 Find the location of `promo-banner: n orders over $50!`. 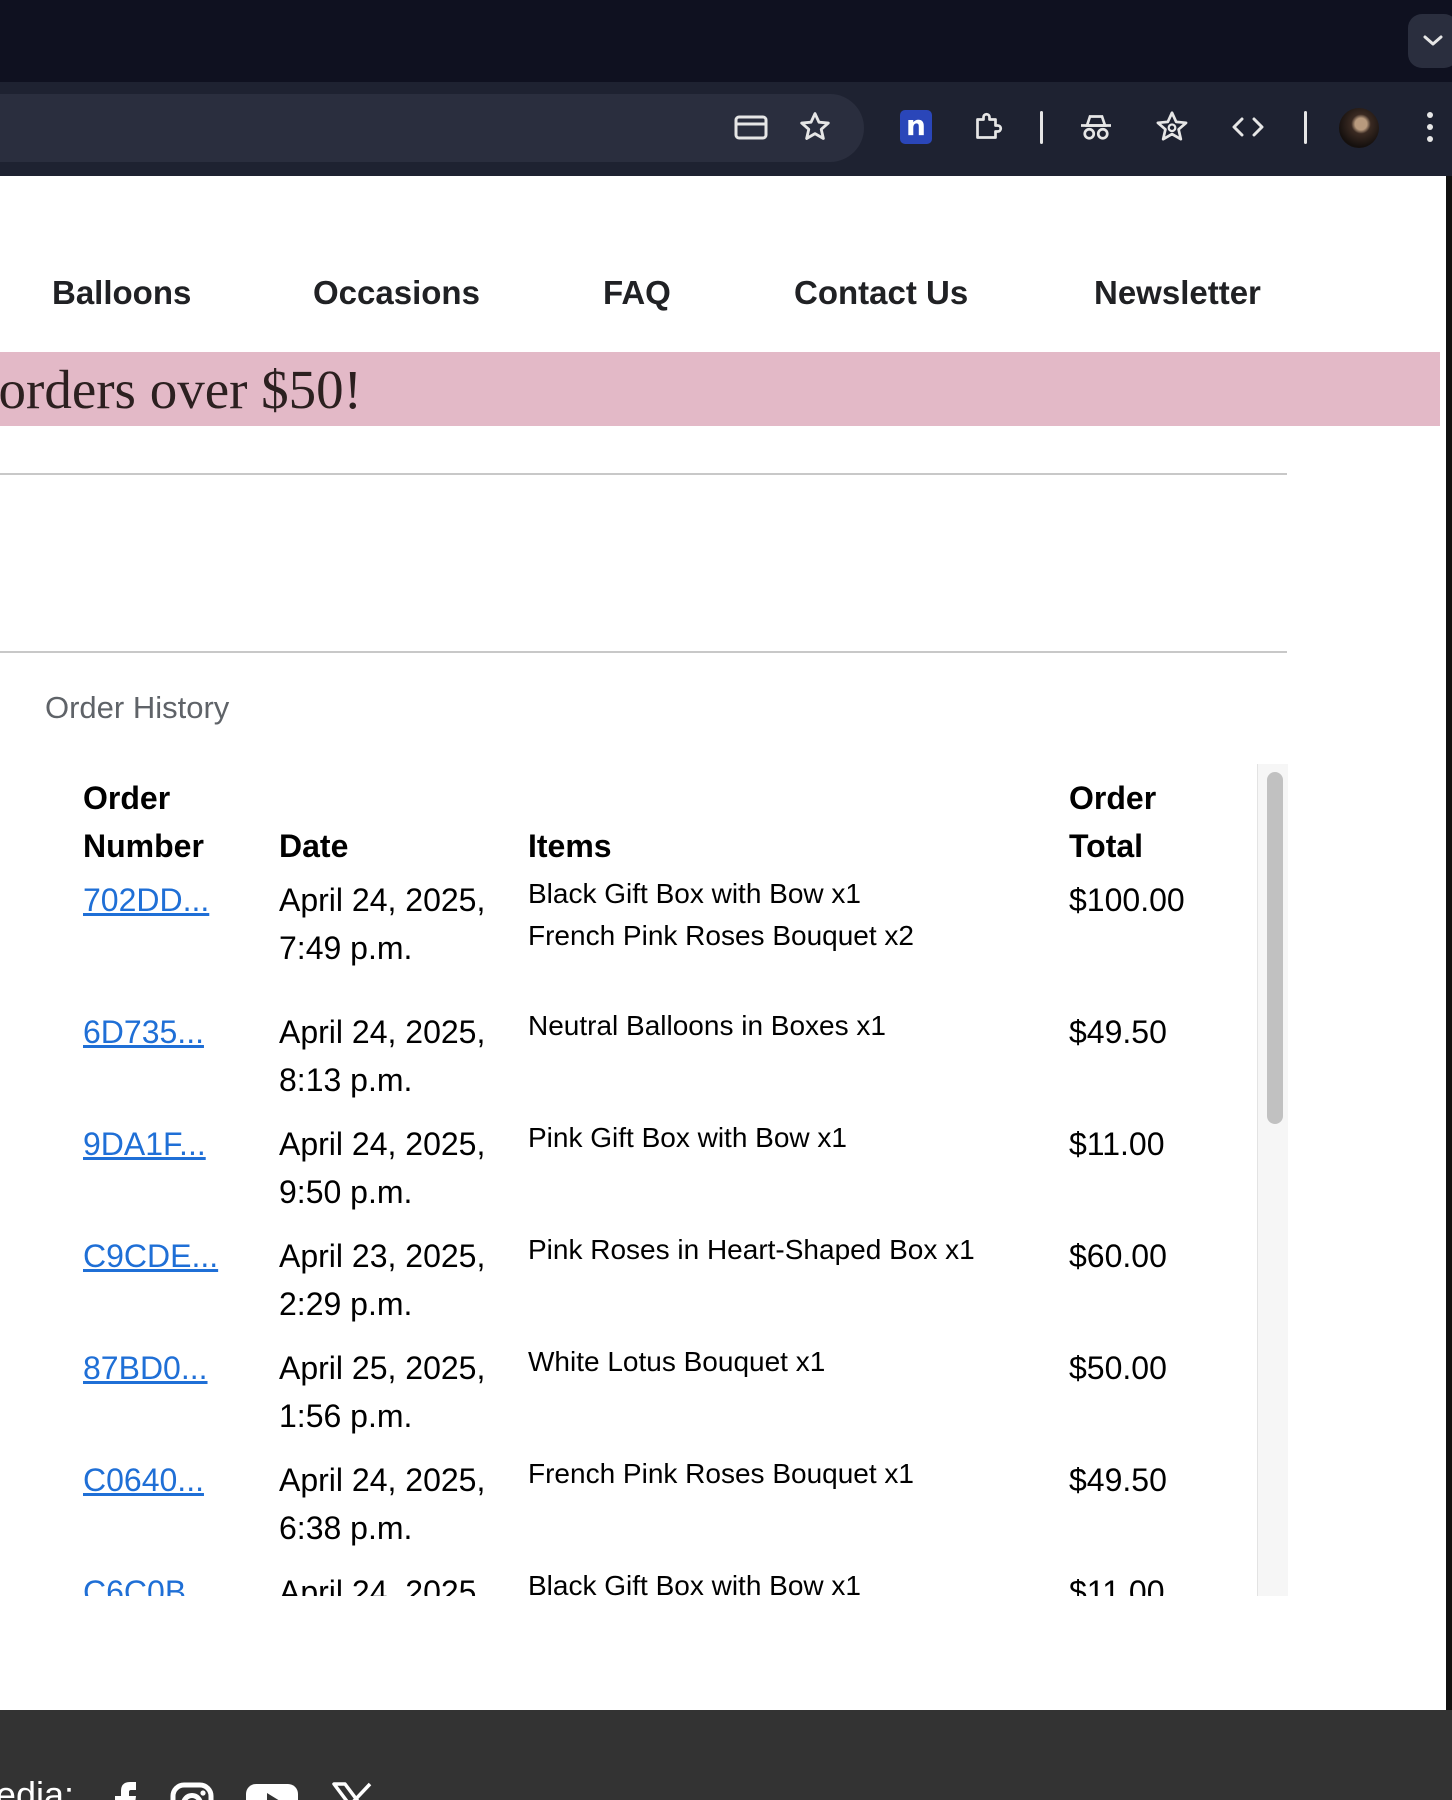

promo-banner: n orders over $50! is located at coordinates (720, 389).